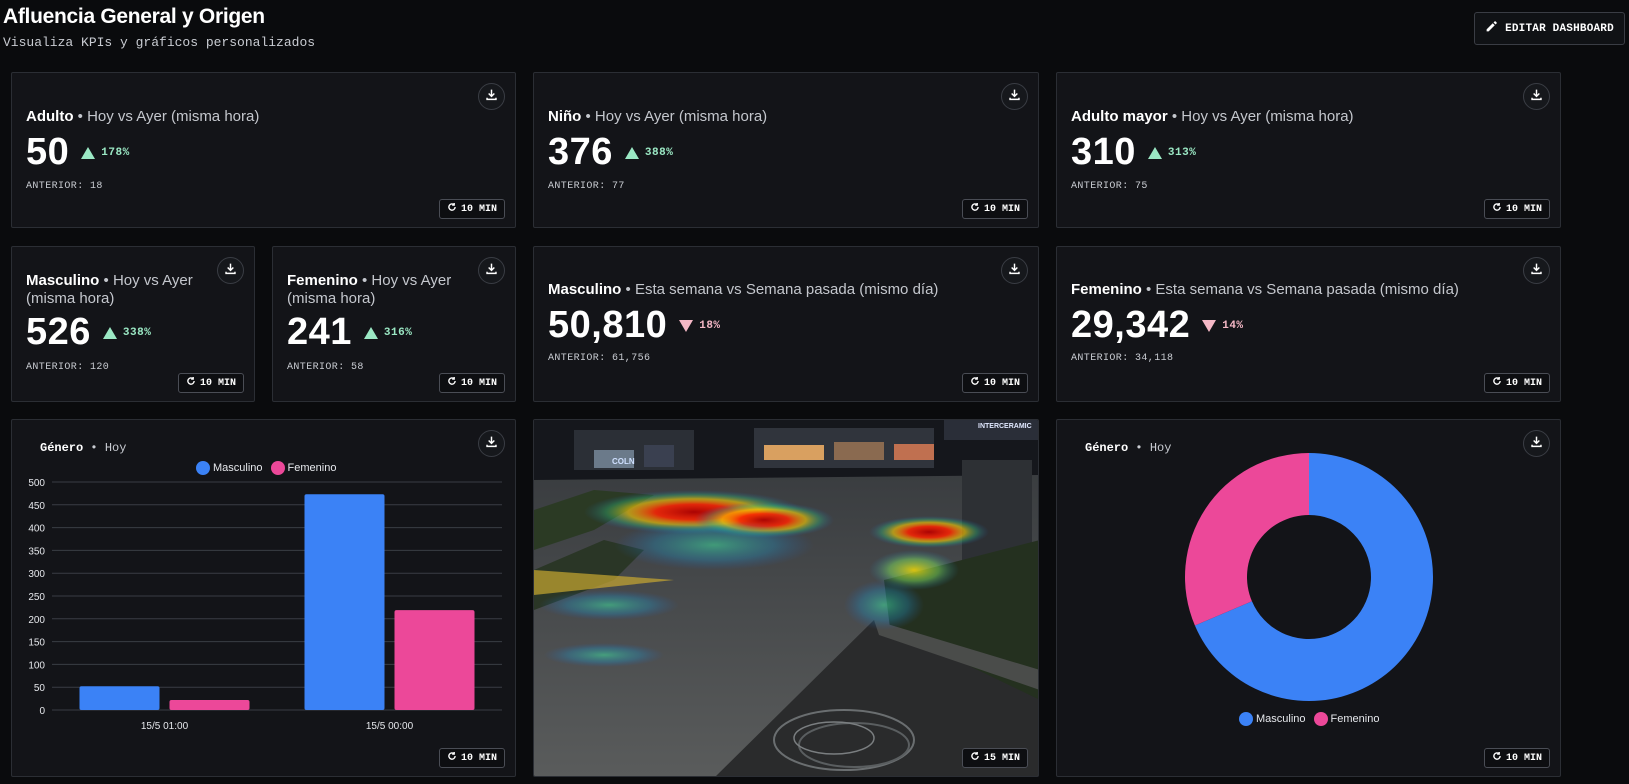 This screenshot has width=1629, height=784. Describe the element at coordinates (134, 16) in the screenshot. I see `page-title: Afluencia General y Origen` at that location.